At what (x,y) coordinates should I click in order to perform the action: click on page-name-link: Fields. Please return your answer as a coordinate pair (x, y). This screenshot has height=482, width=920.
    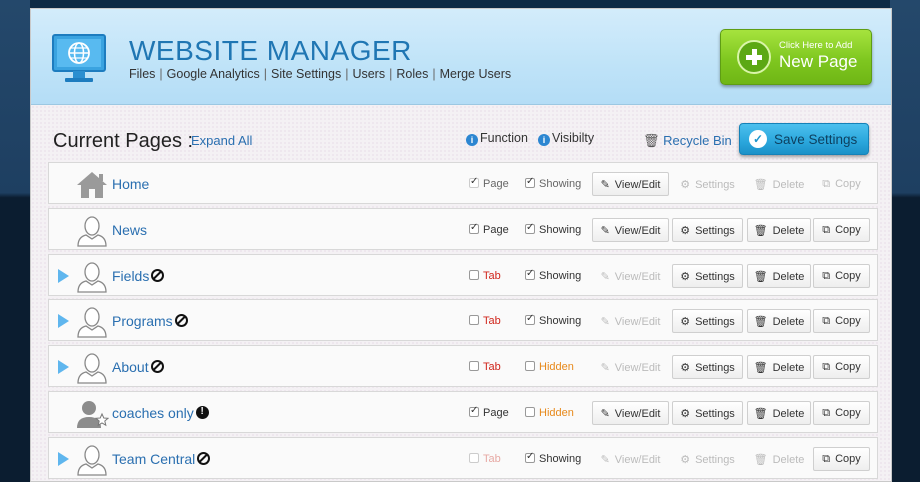
    Looking at the image, I should click on (138, 276).